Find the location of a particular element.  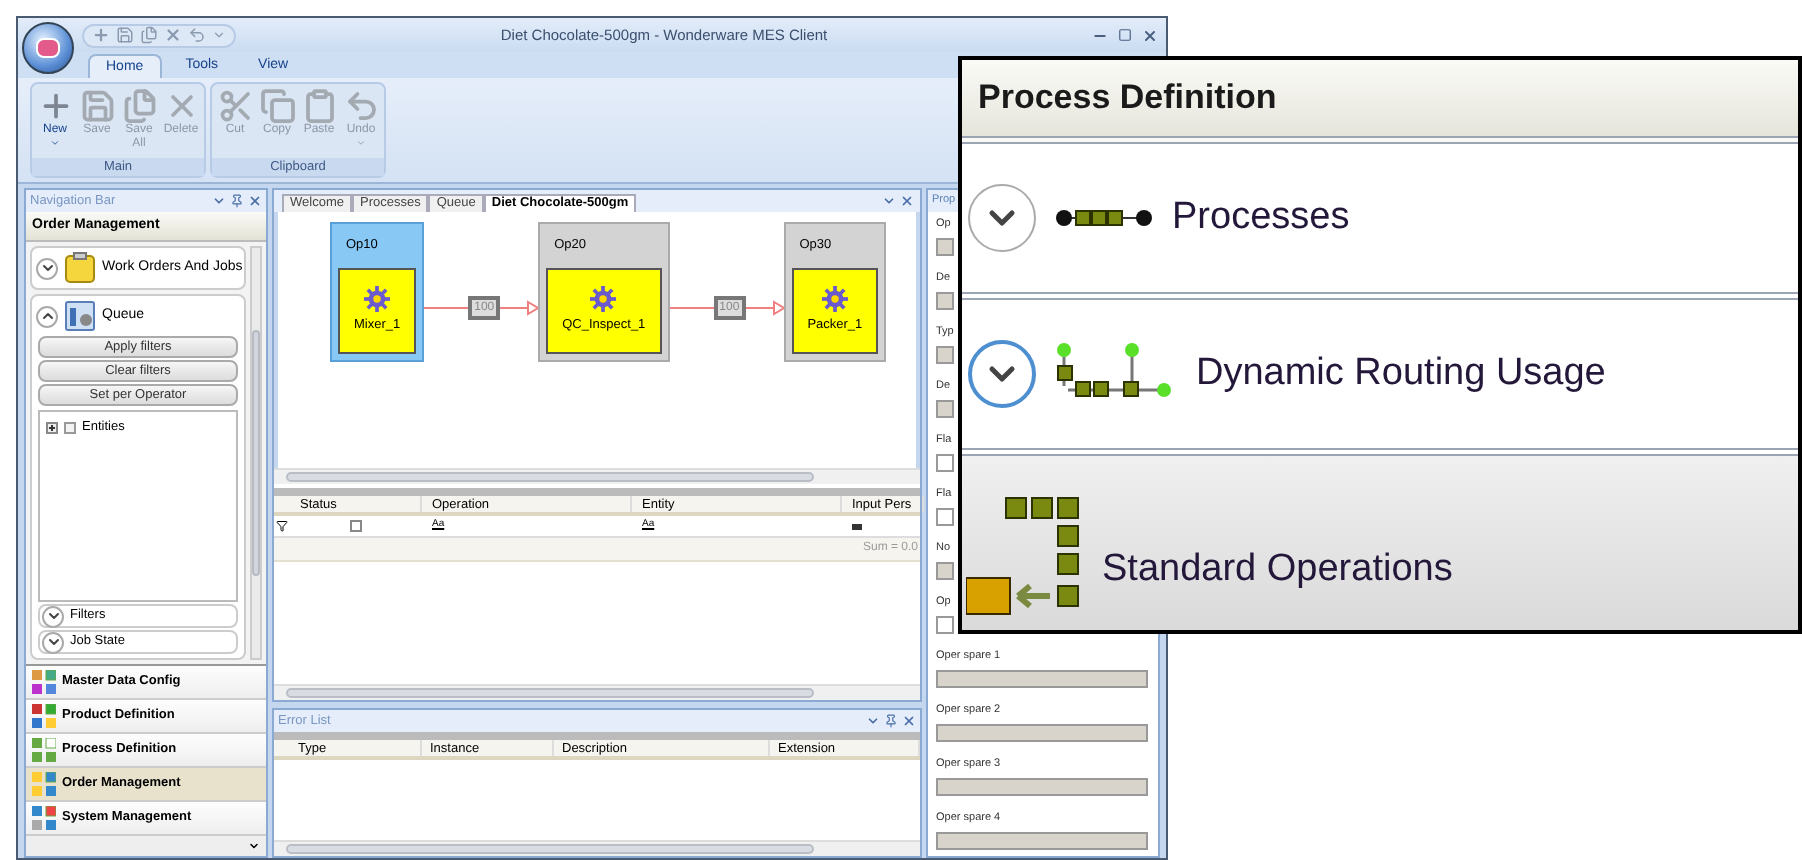

delete-icon is located at coordinates (173, 35).